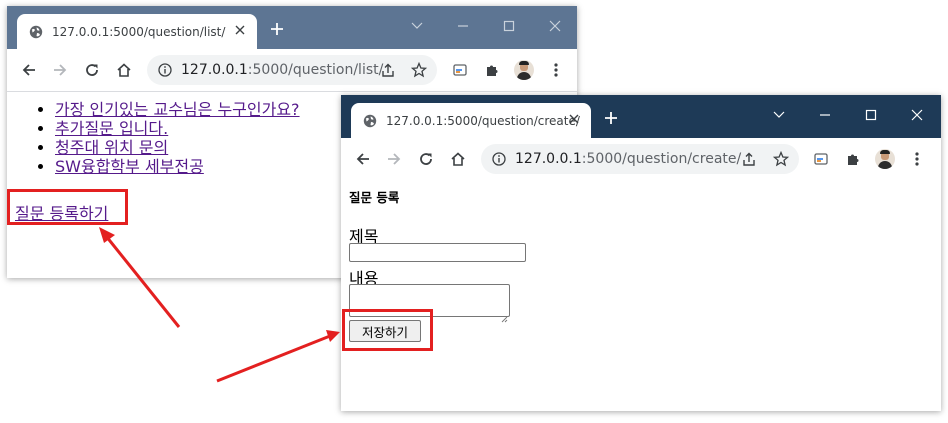 This screenshot has height=423, width=948. Describe the element at coordinates (219, 305) in the screenshot. I see `annotation-arrows` at that location.